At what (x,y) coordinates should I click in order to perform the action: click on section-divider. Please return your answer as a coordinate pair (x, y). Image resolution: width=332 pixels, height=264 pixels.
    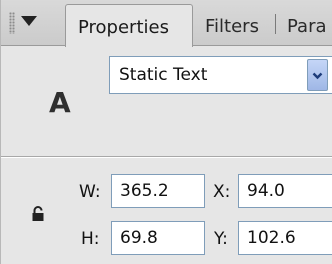
    Looking at the image, I should click on (166, 157).